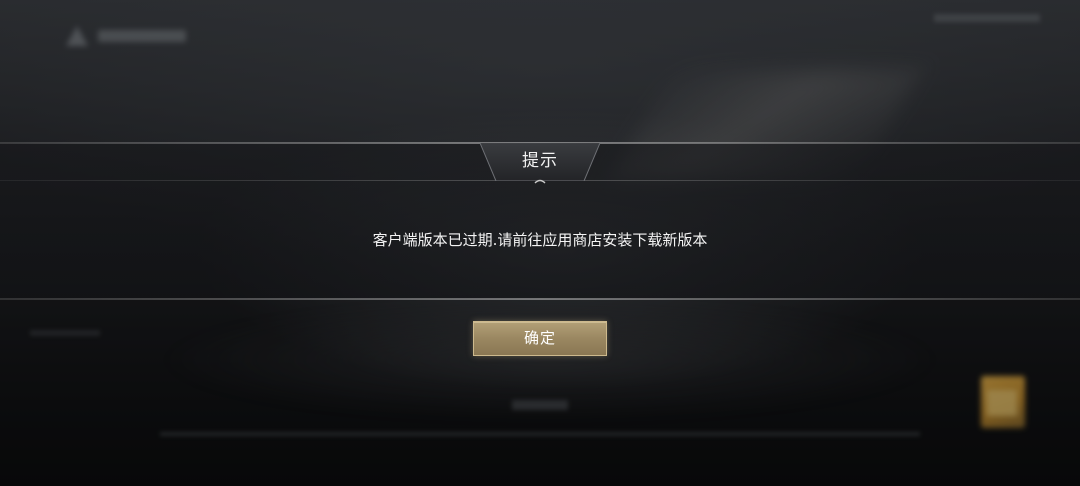  Describe the element at coordinates (540, 240) in the screenshot. I see `dialog-message: 客户端版本已过期.请前往应用商店安装下载新版本` at that location.